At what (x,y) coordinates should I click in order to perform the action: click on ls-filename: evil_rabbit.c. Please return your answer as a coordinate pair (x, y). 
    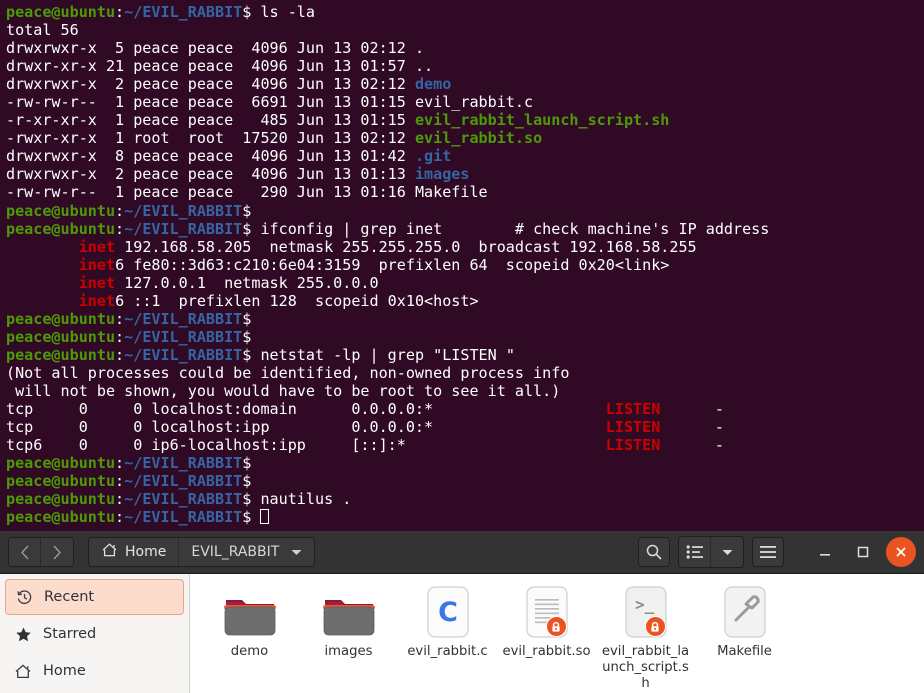
    Looking at the image, I should click on (474, 102).